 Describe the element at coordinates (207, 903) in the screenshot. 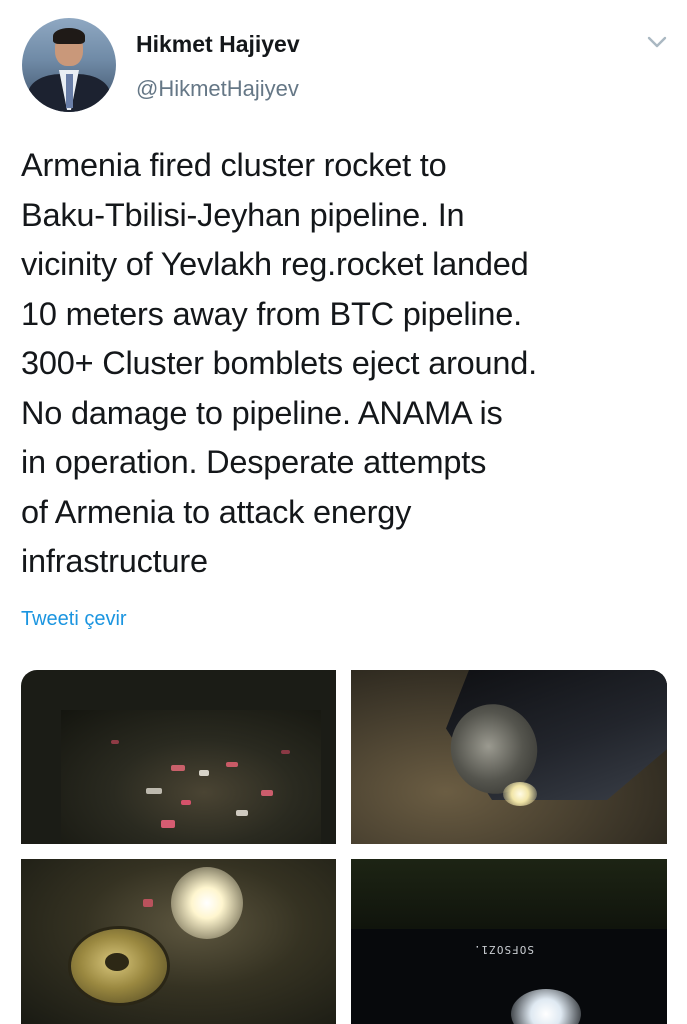

I see `photo-3-light` at that location.